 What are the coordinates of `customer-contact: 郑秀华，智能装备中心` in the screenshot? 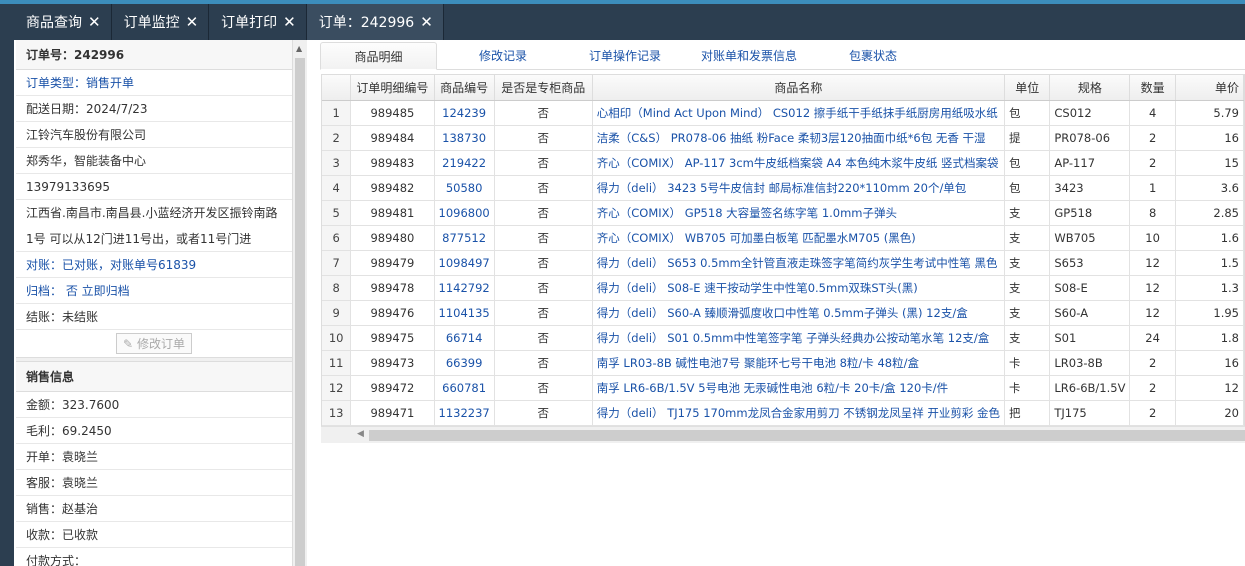 It's located at (154, 161).